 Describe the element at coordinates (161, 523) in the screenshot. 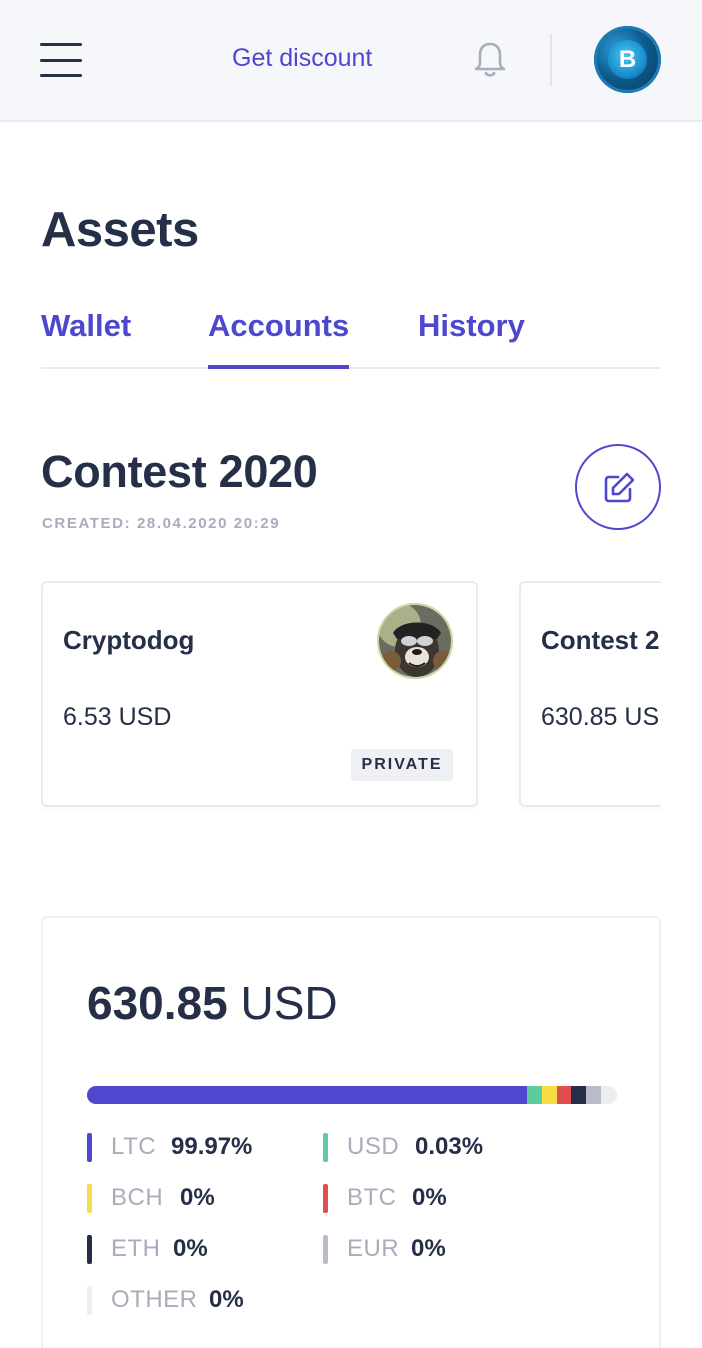

I see `account-group-created: CREATED: 28.04.2020 20:29` at that location.